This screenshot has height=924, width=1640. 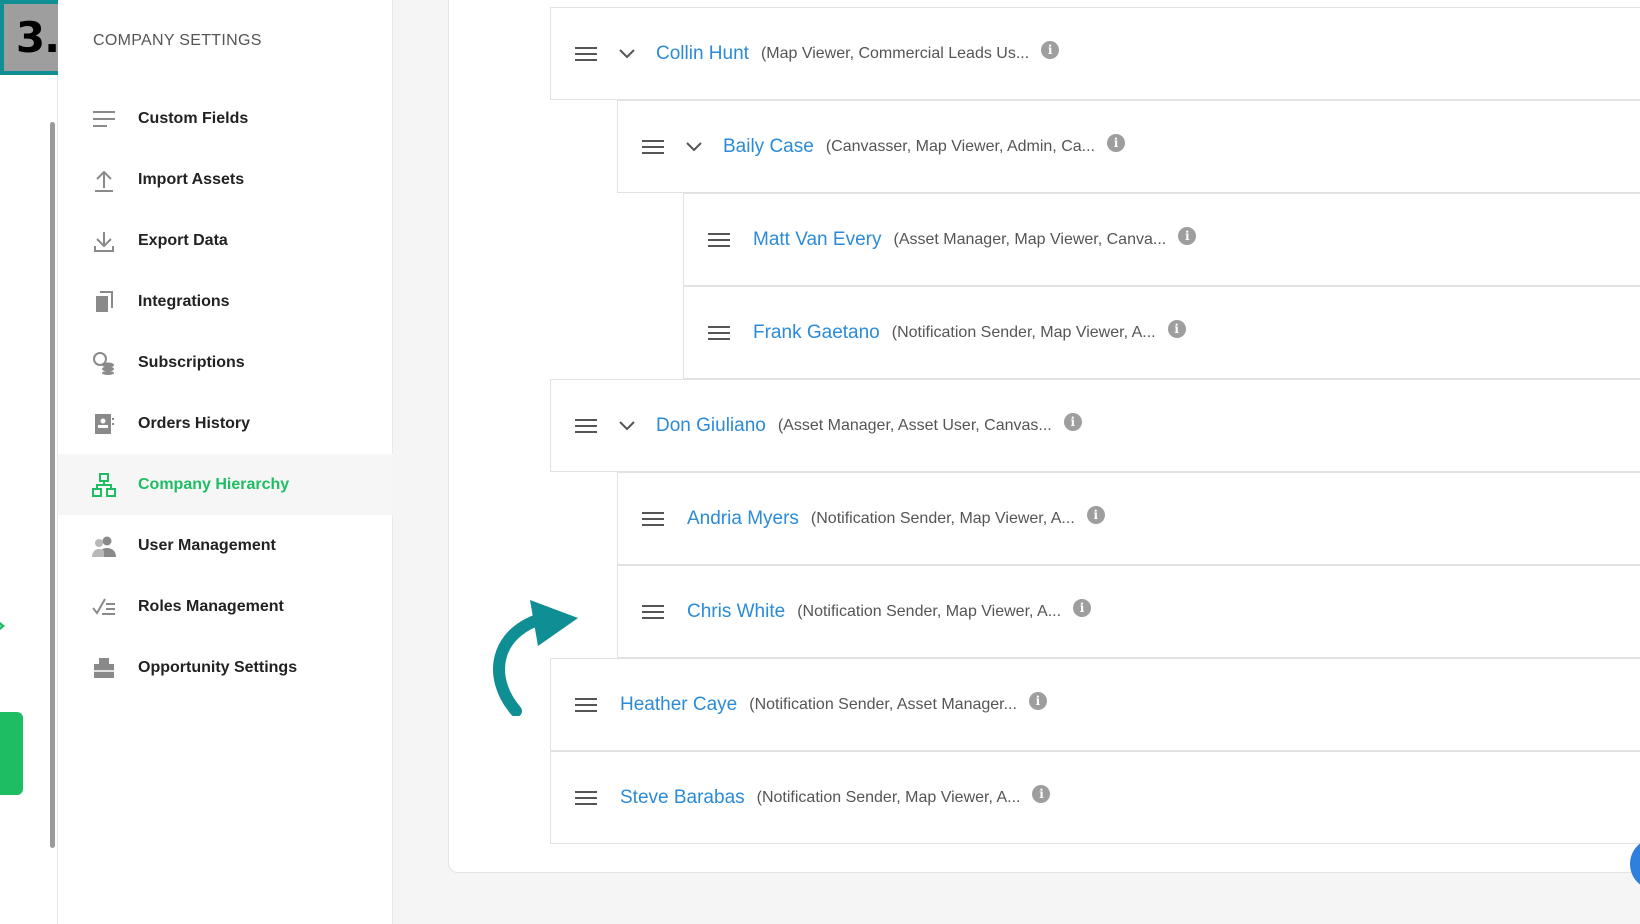 What do you see at coordinates (11, 753) in the screenshot?
I see `rail-action-button` at bounding box center [11, 753].